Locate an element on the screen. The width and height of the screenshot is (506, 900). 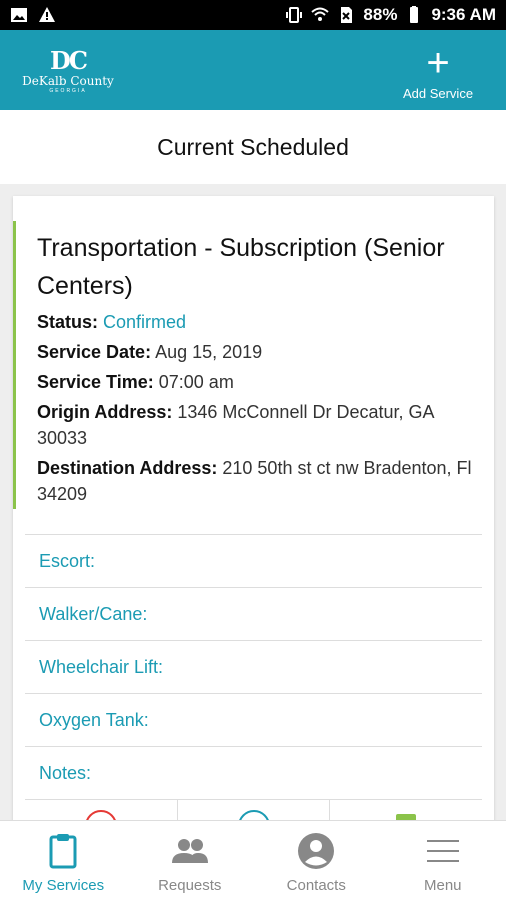
people-icon is located at coordinates (189, 851).